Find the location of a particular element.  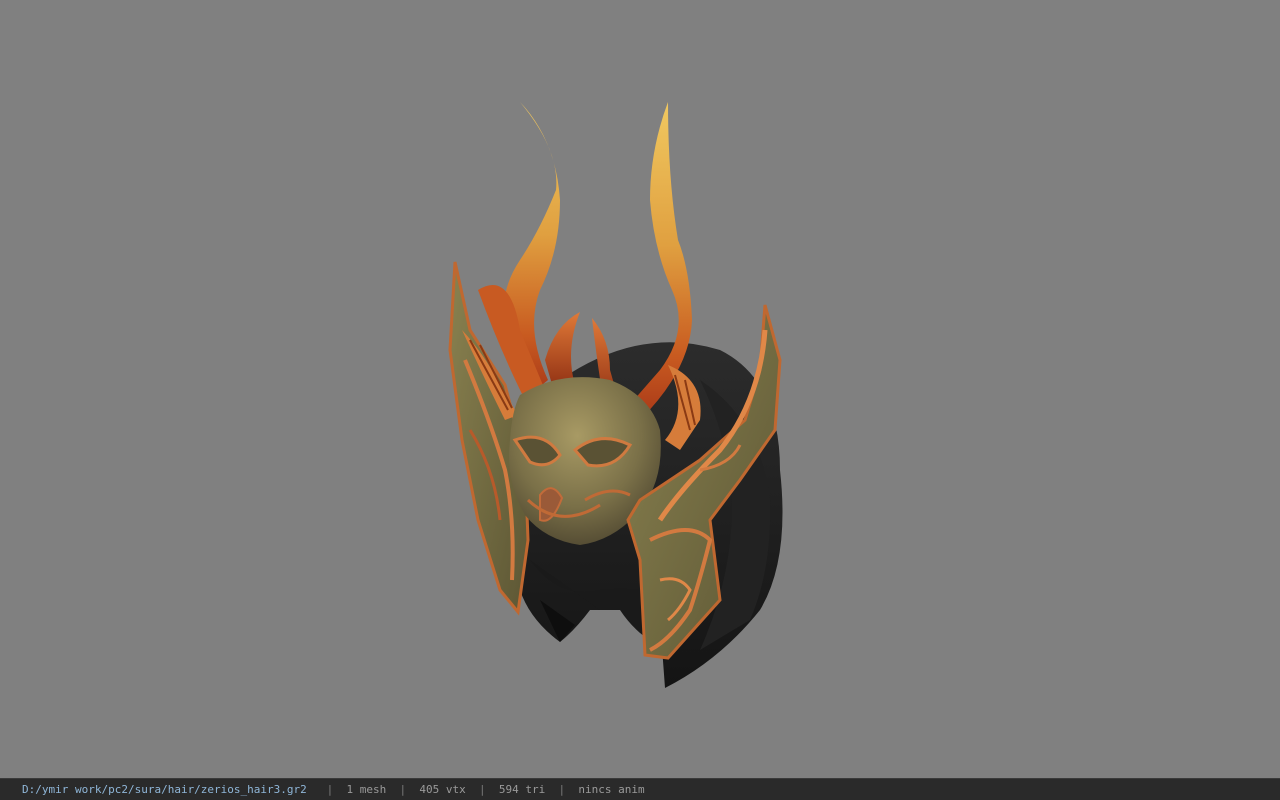

animation-status: nincs anim is located at coordinates (611, 789).